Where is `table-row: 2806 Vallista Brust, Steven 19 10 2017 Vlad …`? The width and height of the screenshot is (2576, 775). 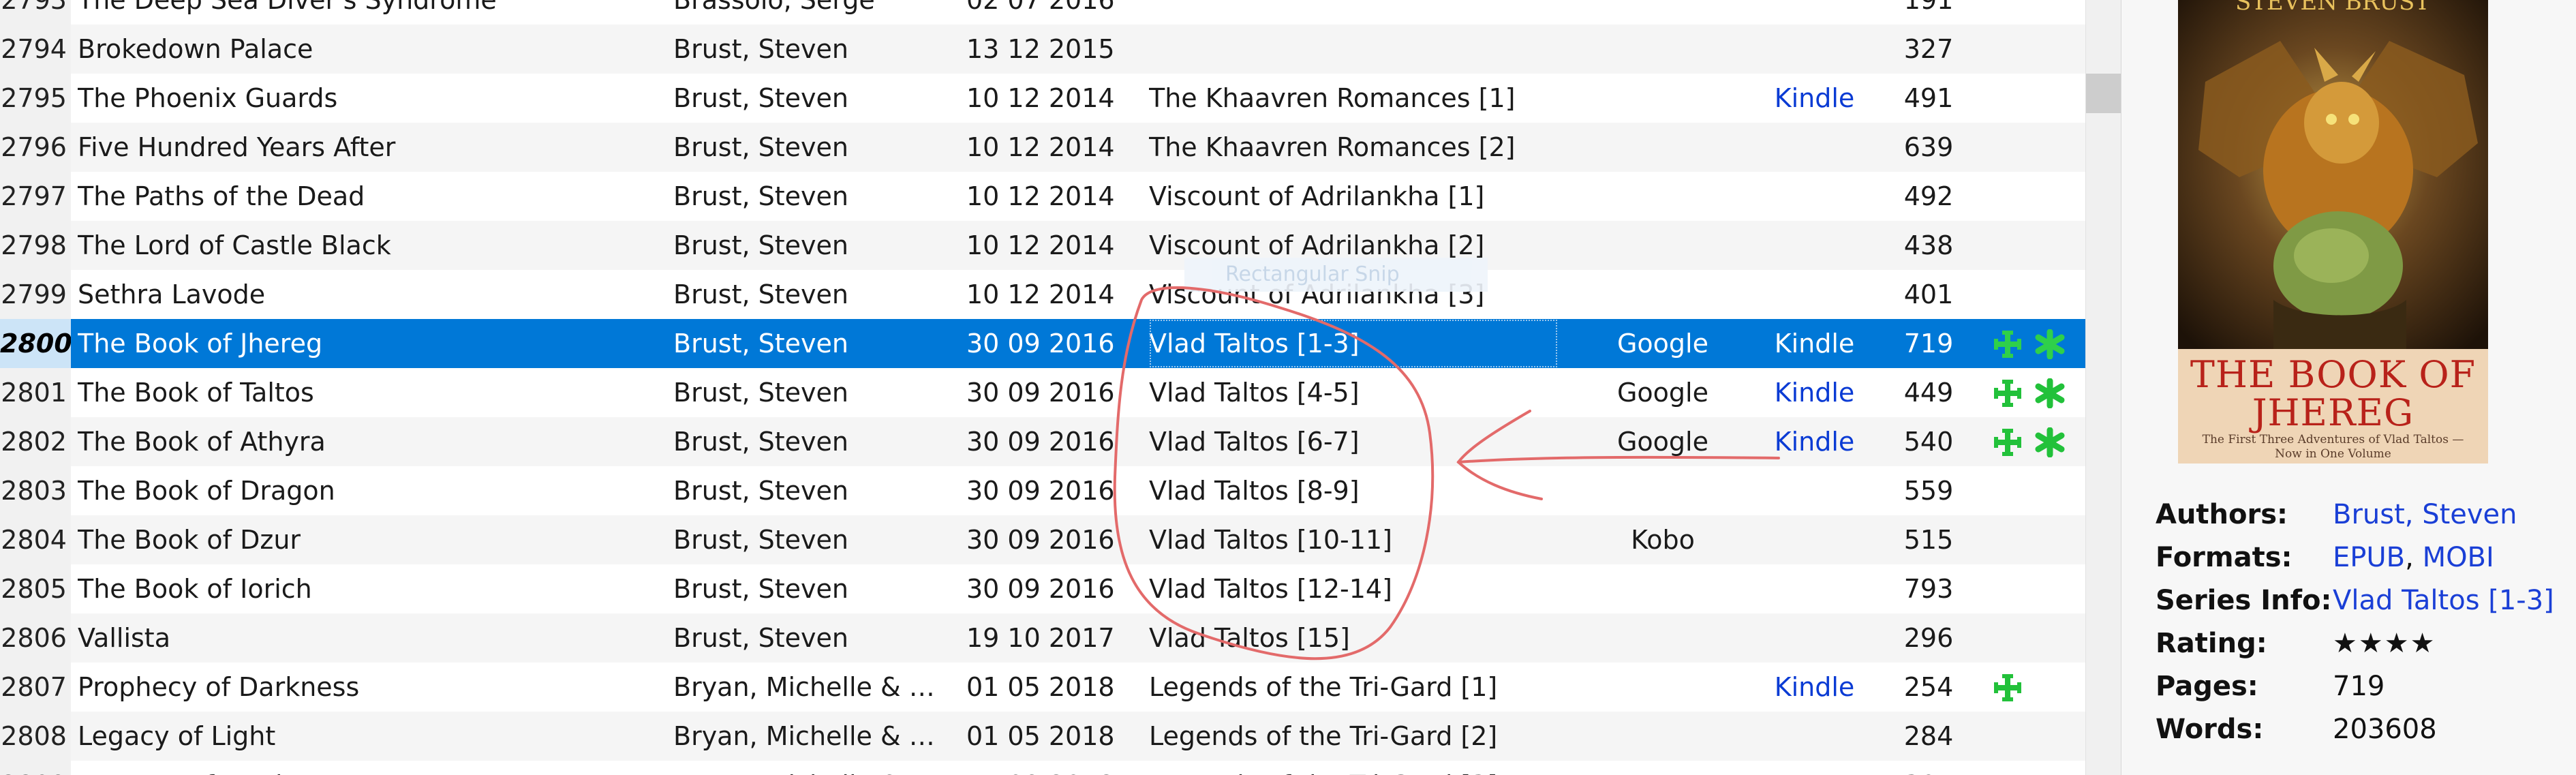
table-row: 2806 Vallista Brust, Steven 19 10 2017 Vlad … is located at coordinates (1042, 638).